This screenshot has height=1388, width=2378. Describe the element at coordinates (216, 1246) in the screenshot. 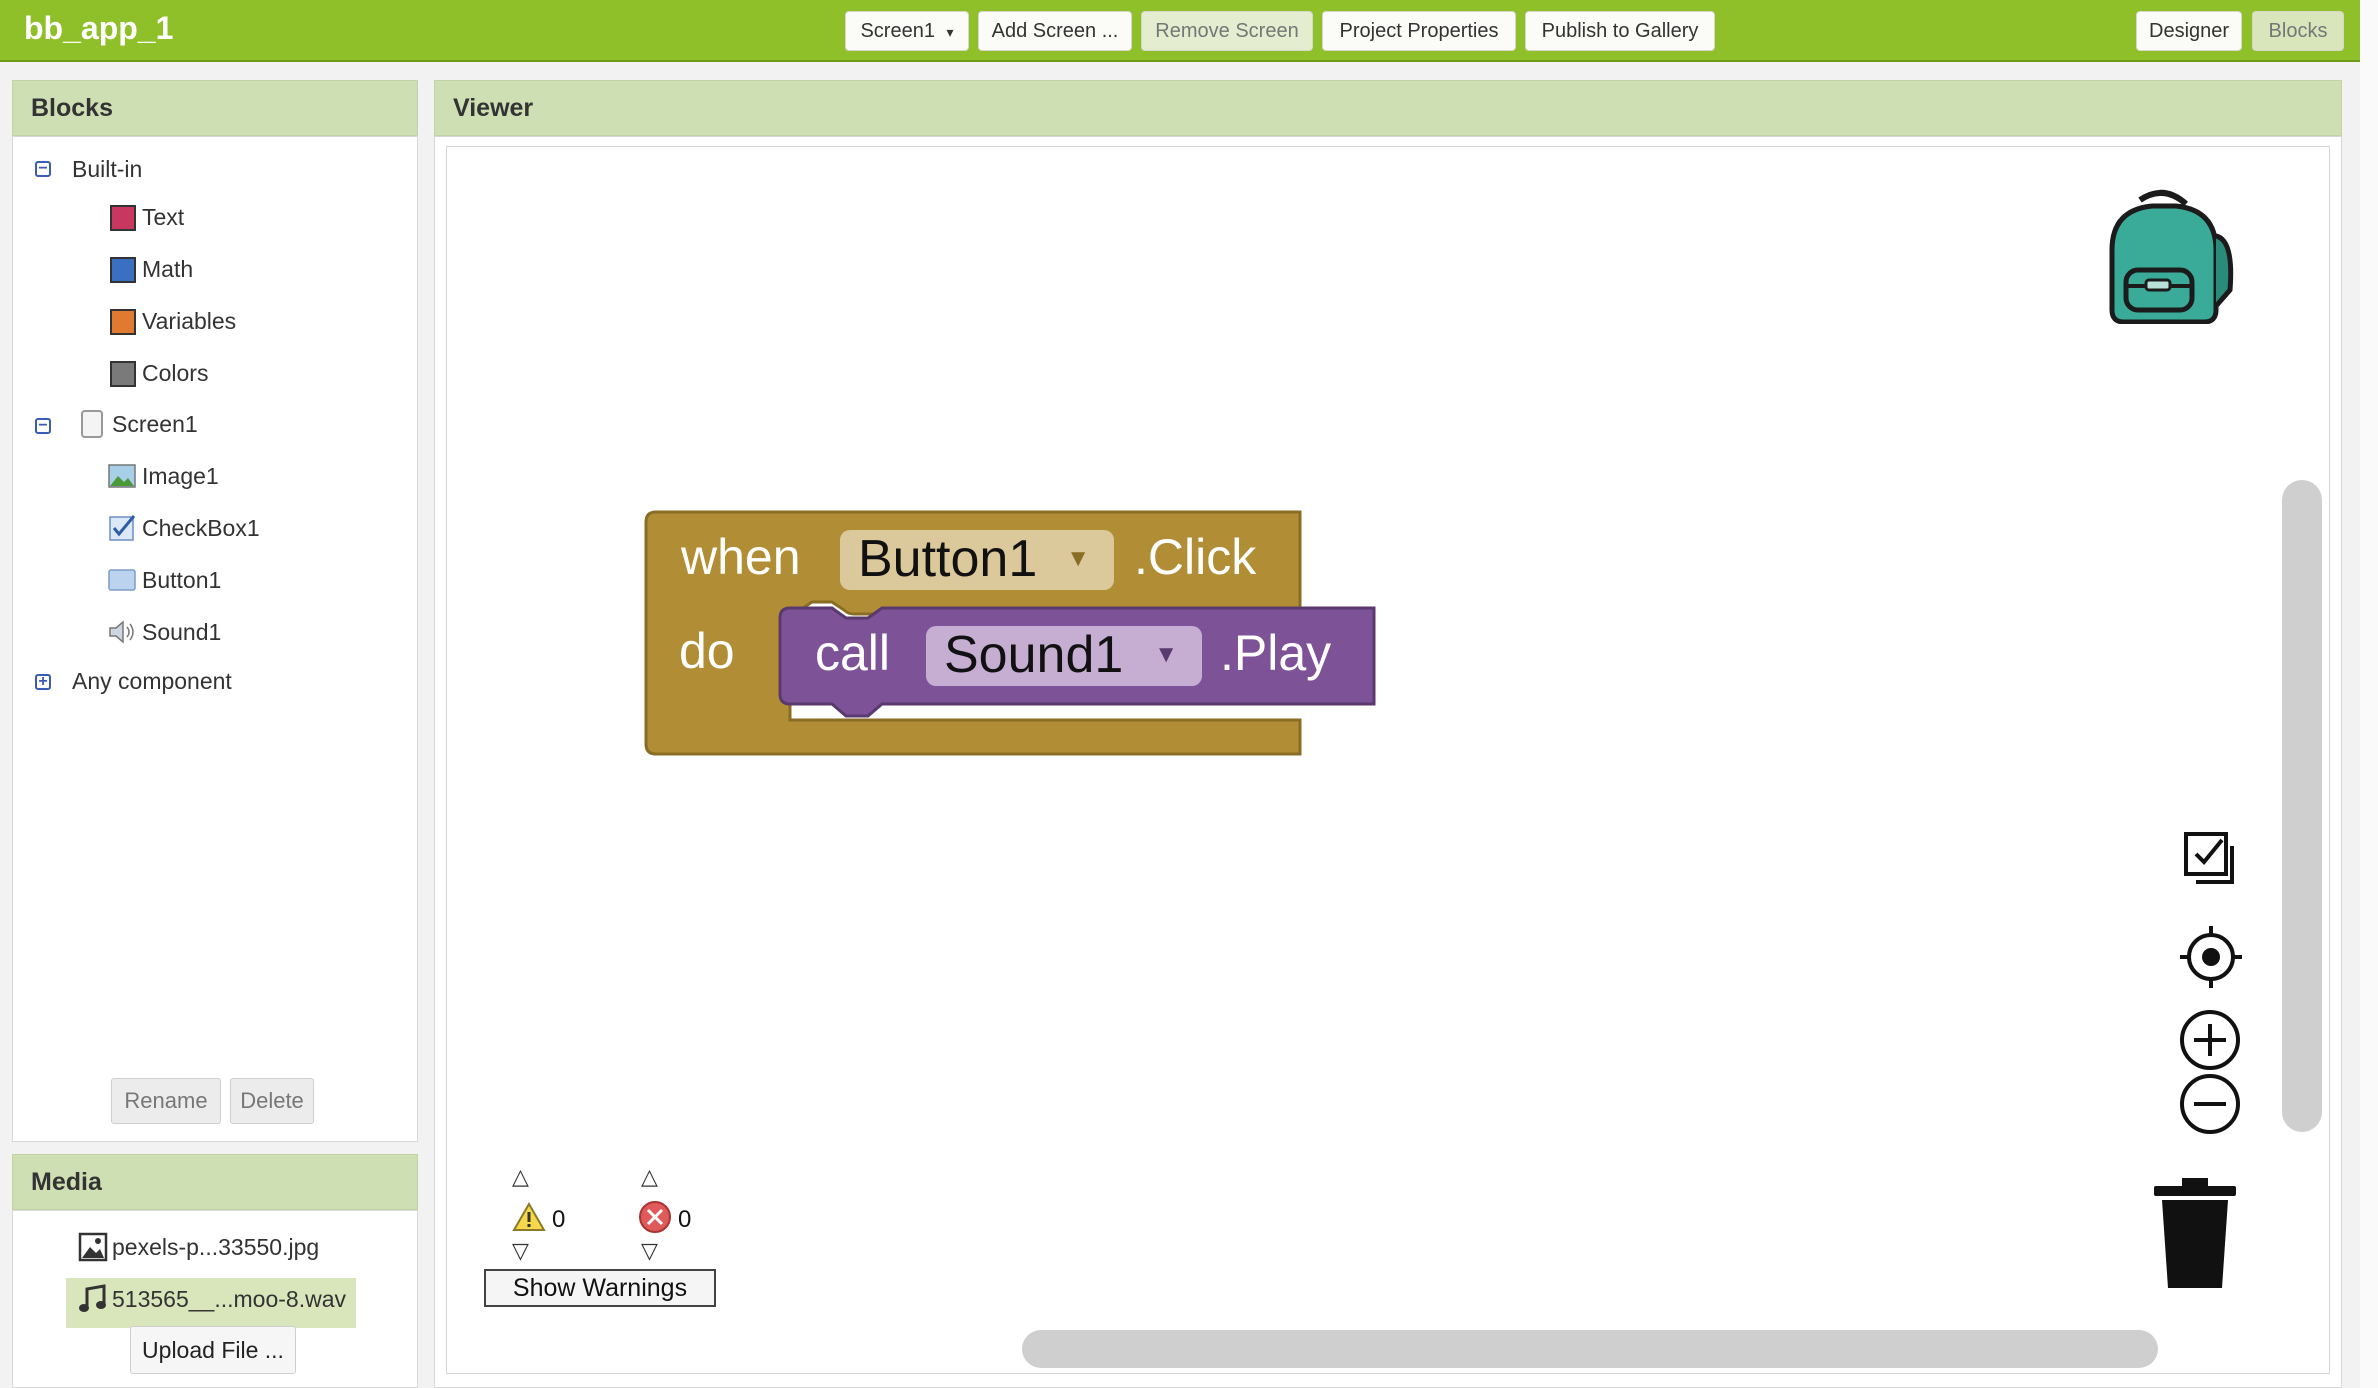

I see `media-file-name: pexels-p...33550.jpg` at that location.